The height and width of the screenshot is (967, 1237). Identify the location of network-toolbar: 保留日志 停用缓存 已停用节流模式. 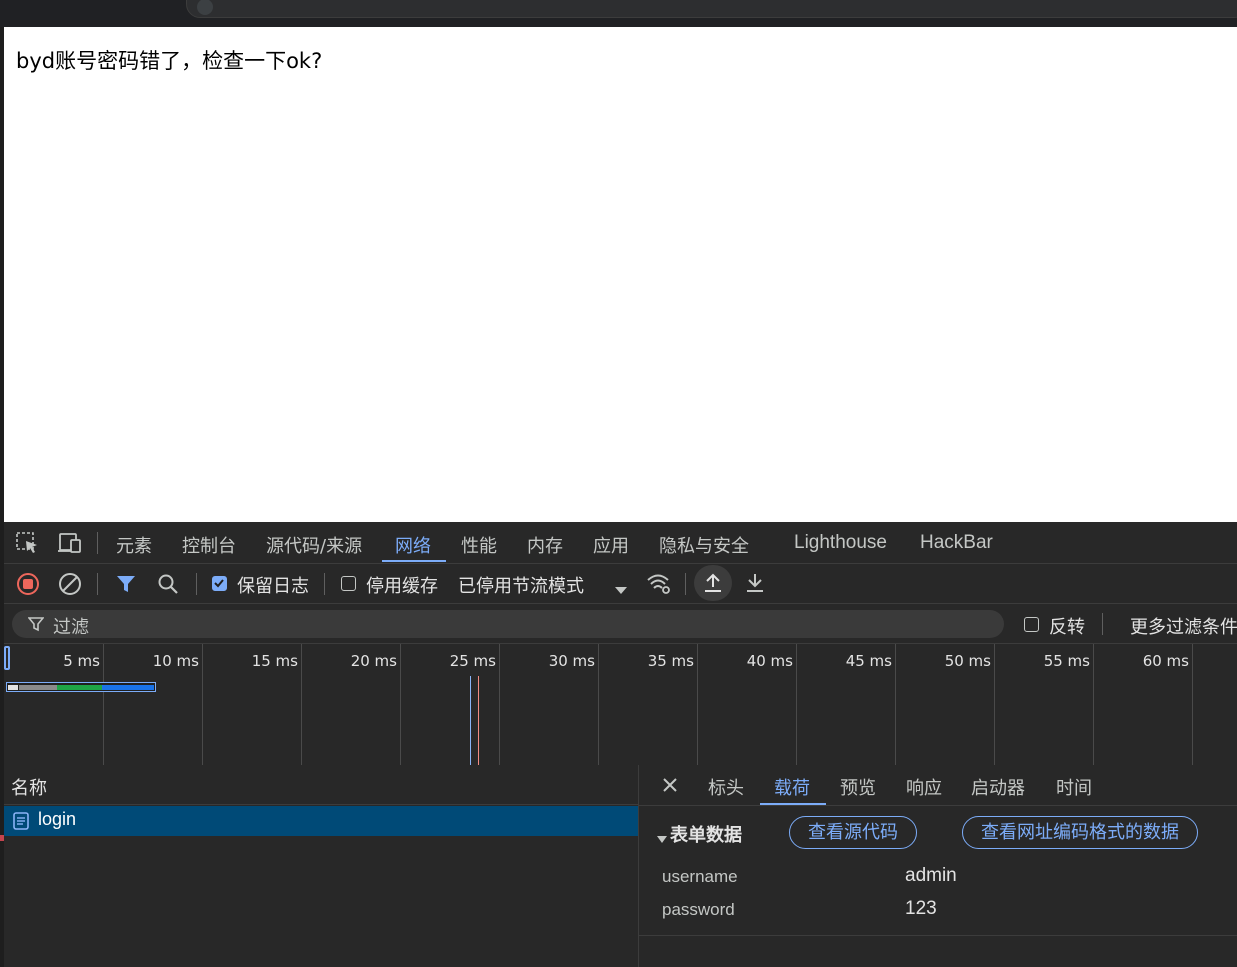
(620, 584).